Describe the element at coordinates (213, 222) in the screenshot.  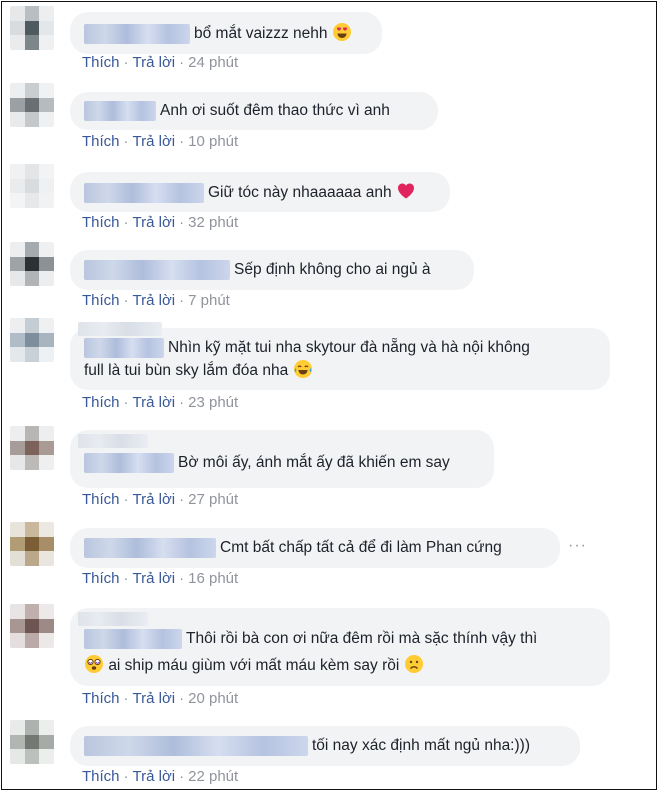
I see `timestamp: 32 phút` at that location.